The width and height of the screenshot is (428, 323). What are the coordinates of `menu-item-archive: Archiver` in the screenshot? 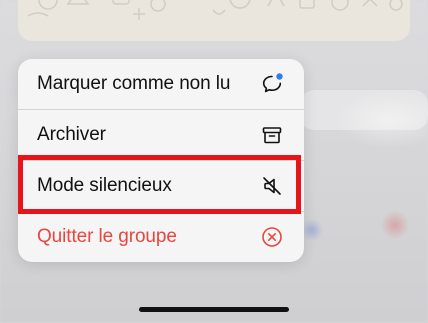 It's located at (161, 135).